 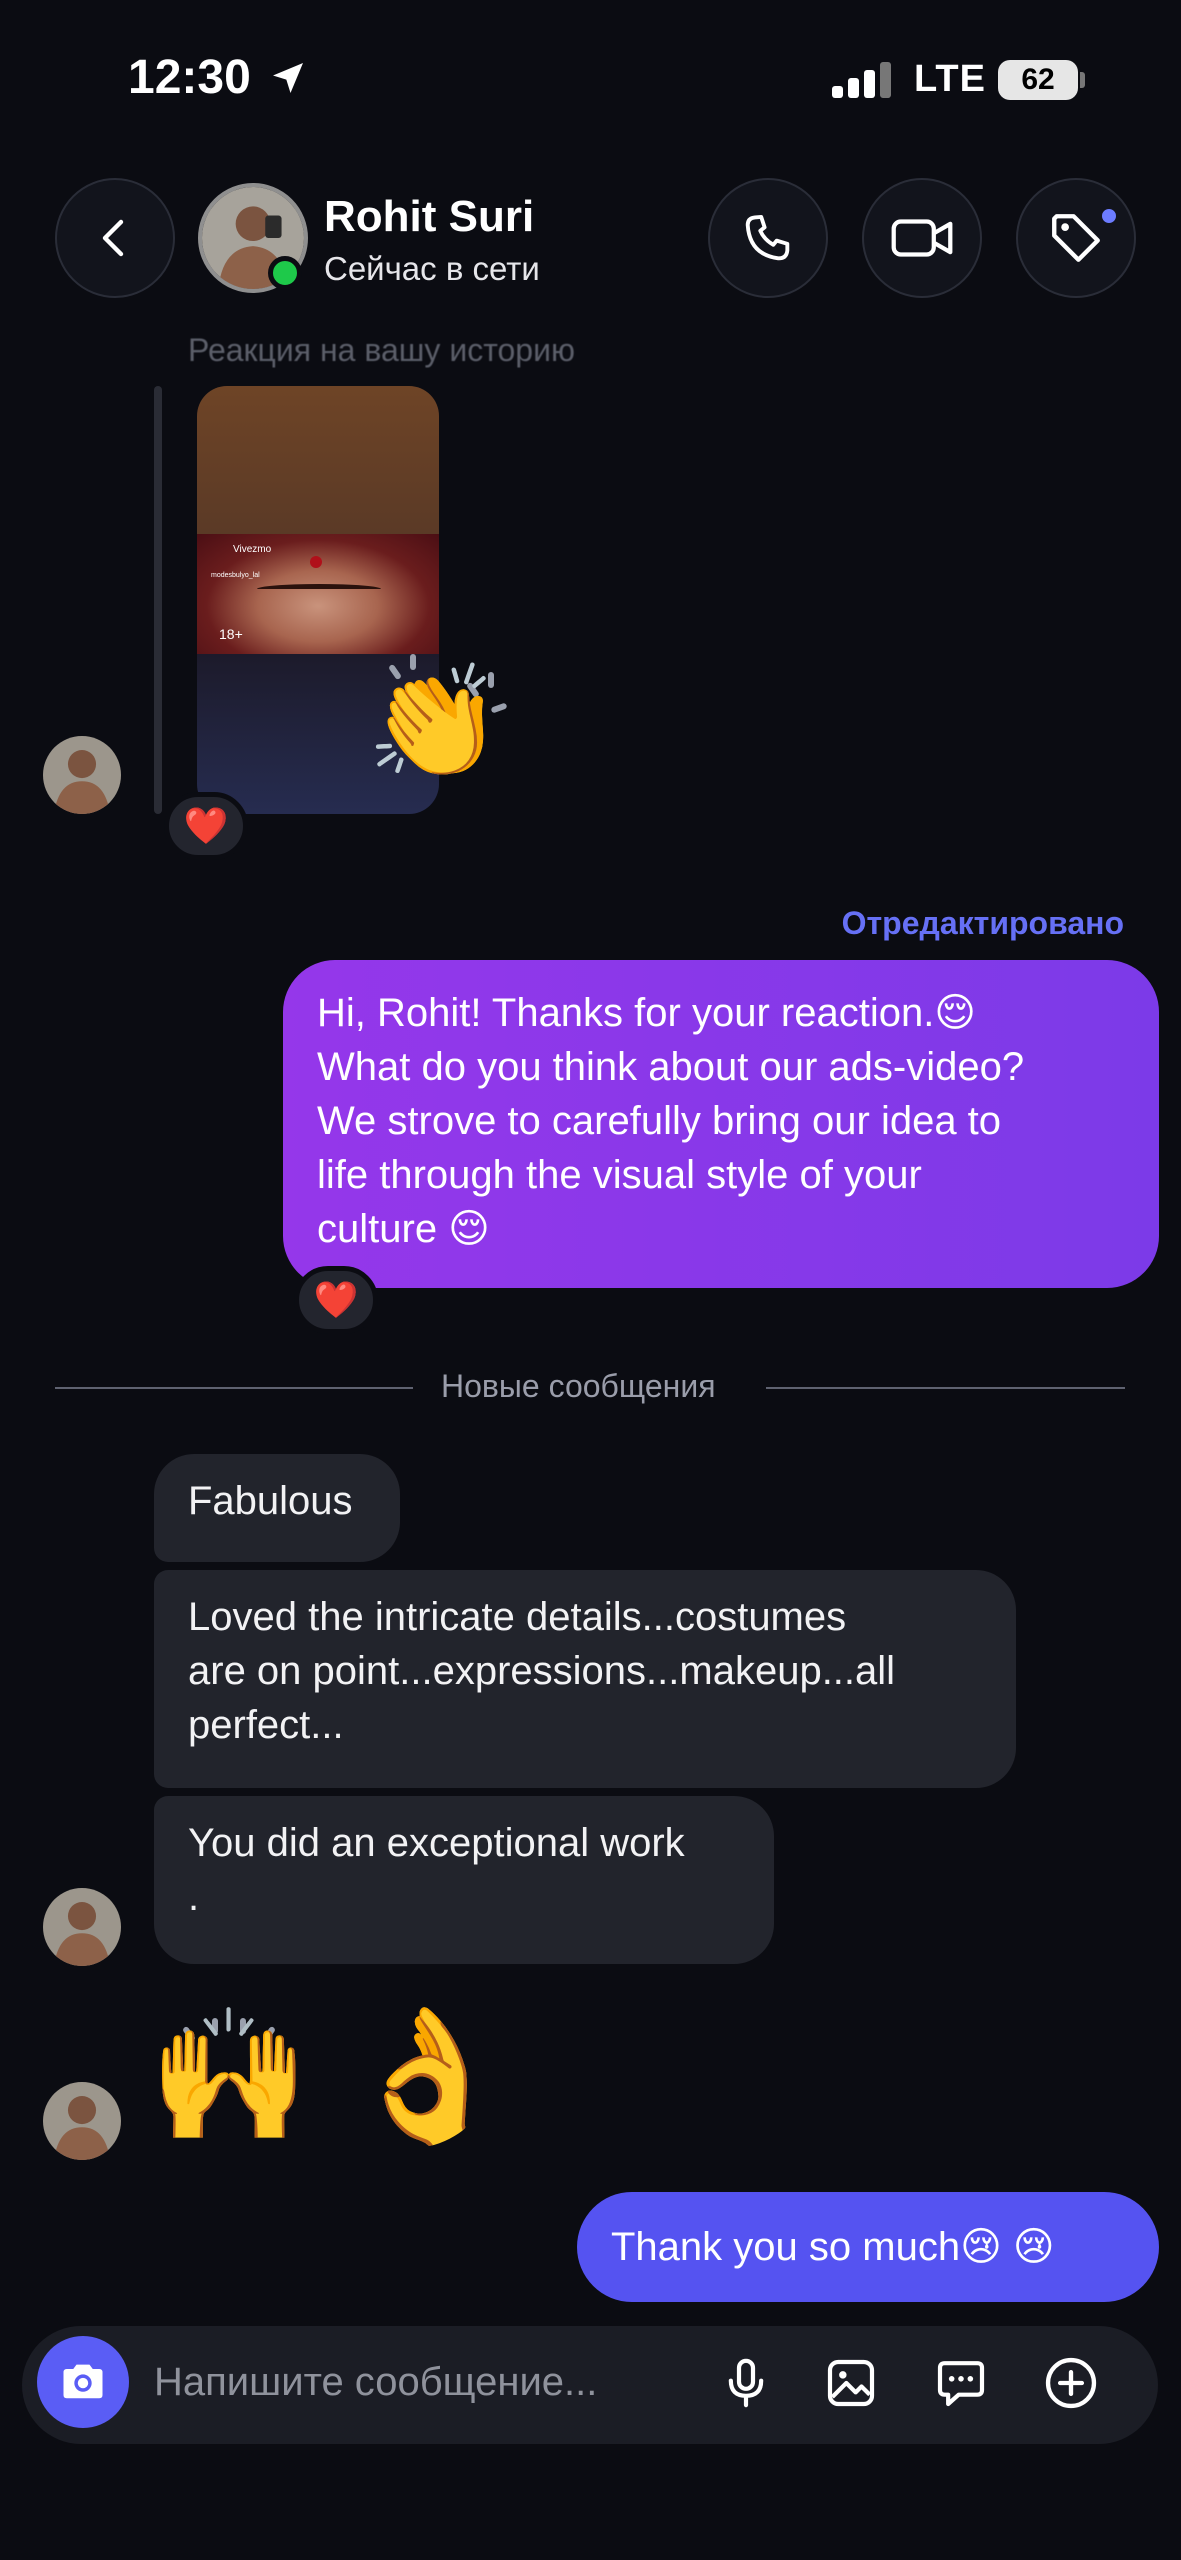 What do you see at coordinates (982, 923) in the screenshot?
I see `edited-label: Отредактировано` at bounding box center [982, 923].